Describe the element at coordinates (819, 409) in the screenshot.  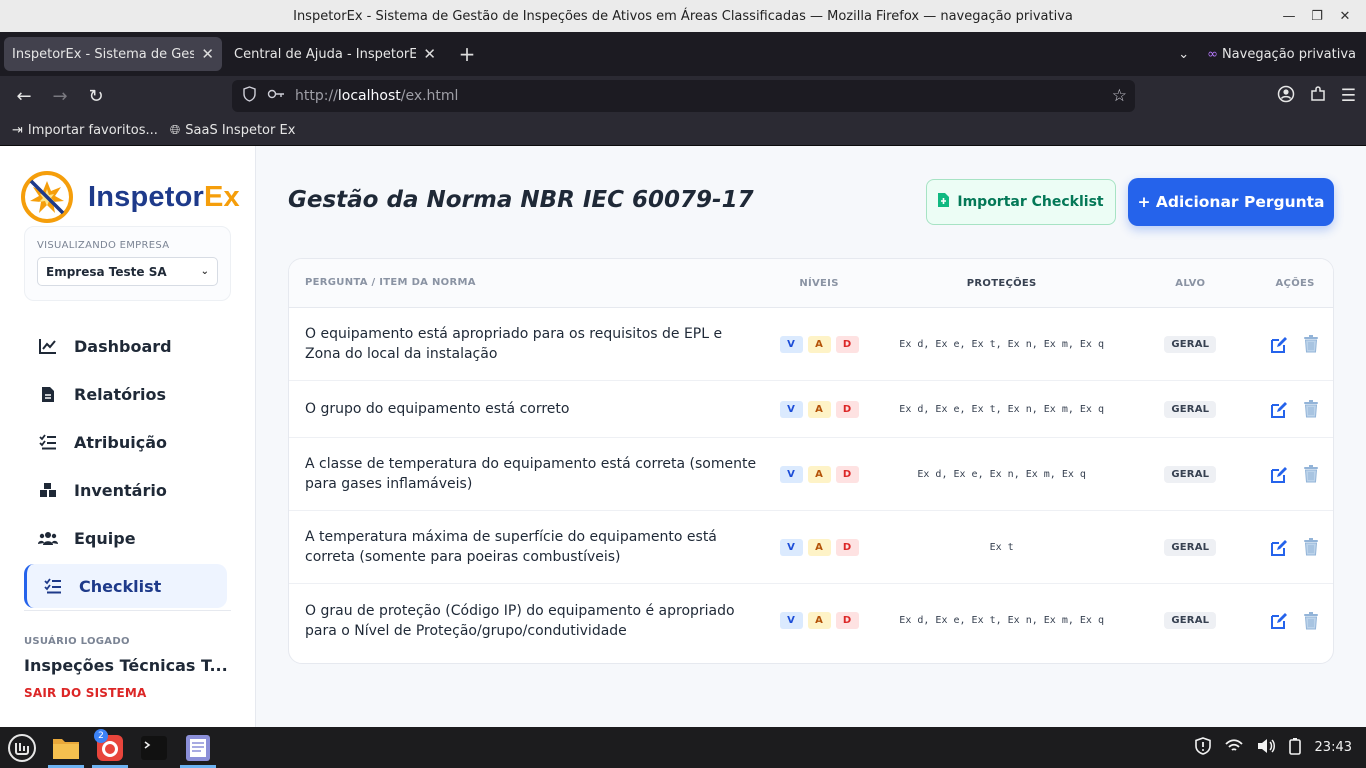
I see `levels-cell: V A D` at that location.